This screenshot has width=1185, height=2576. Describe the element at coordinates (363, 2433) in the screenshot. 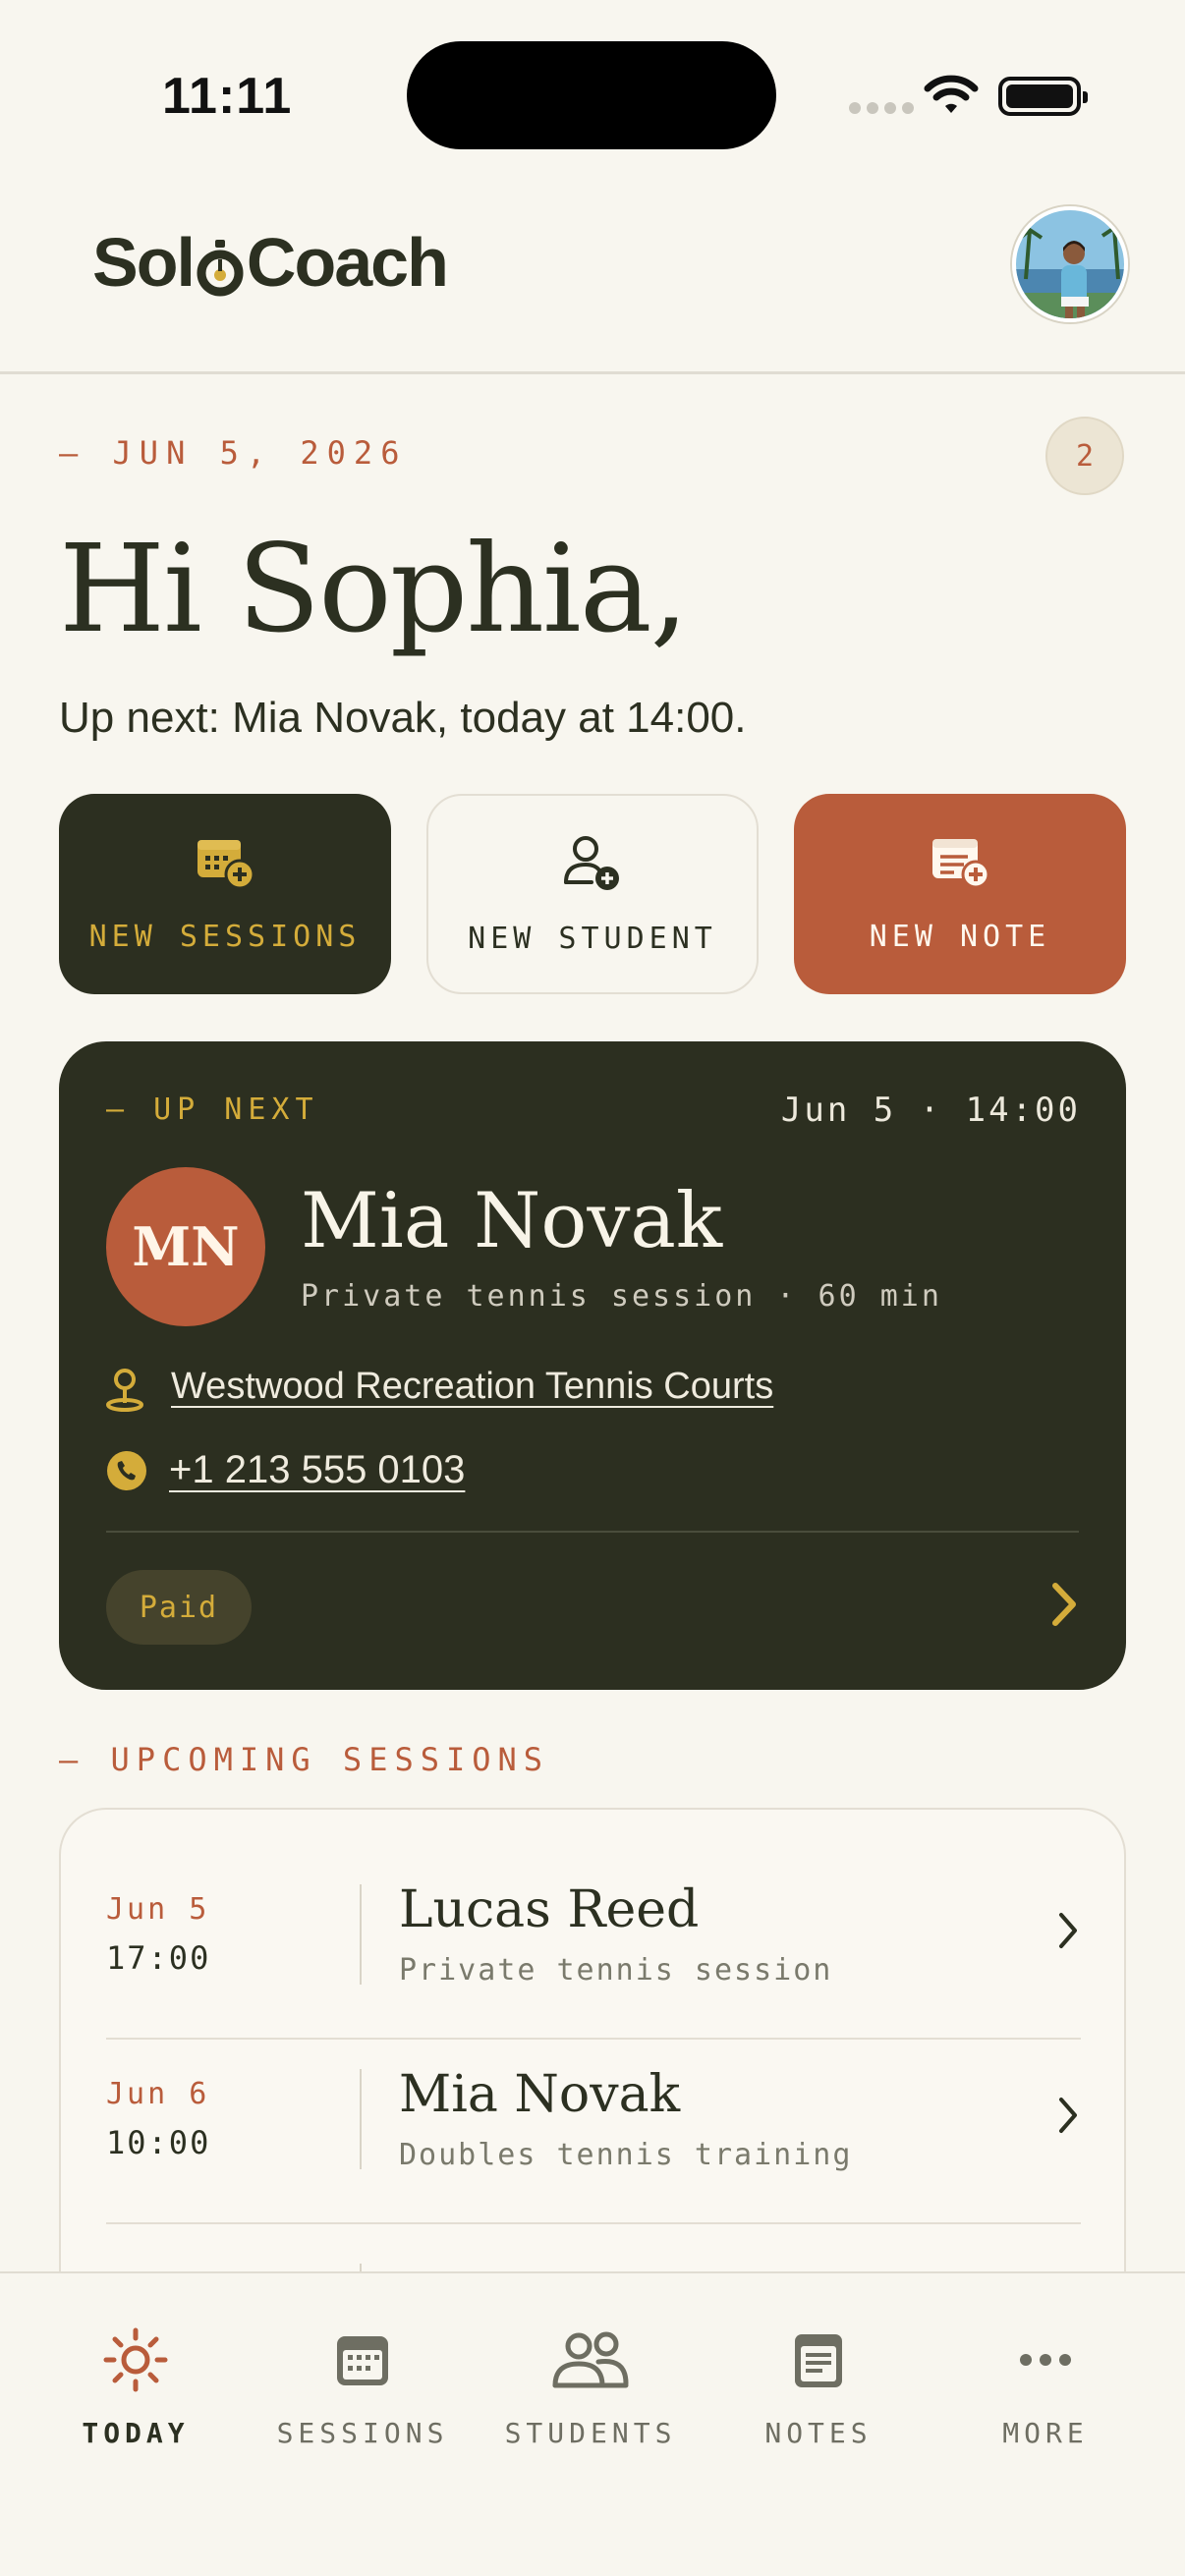

I see `tab-sessions-label: SESSIONS` at that location.